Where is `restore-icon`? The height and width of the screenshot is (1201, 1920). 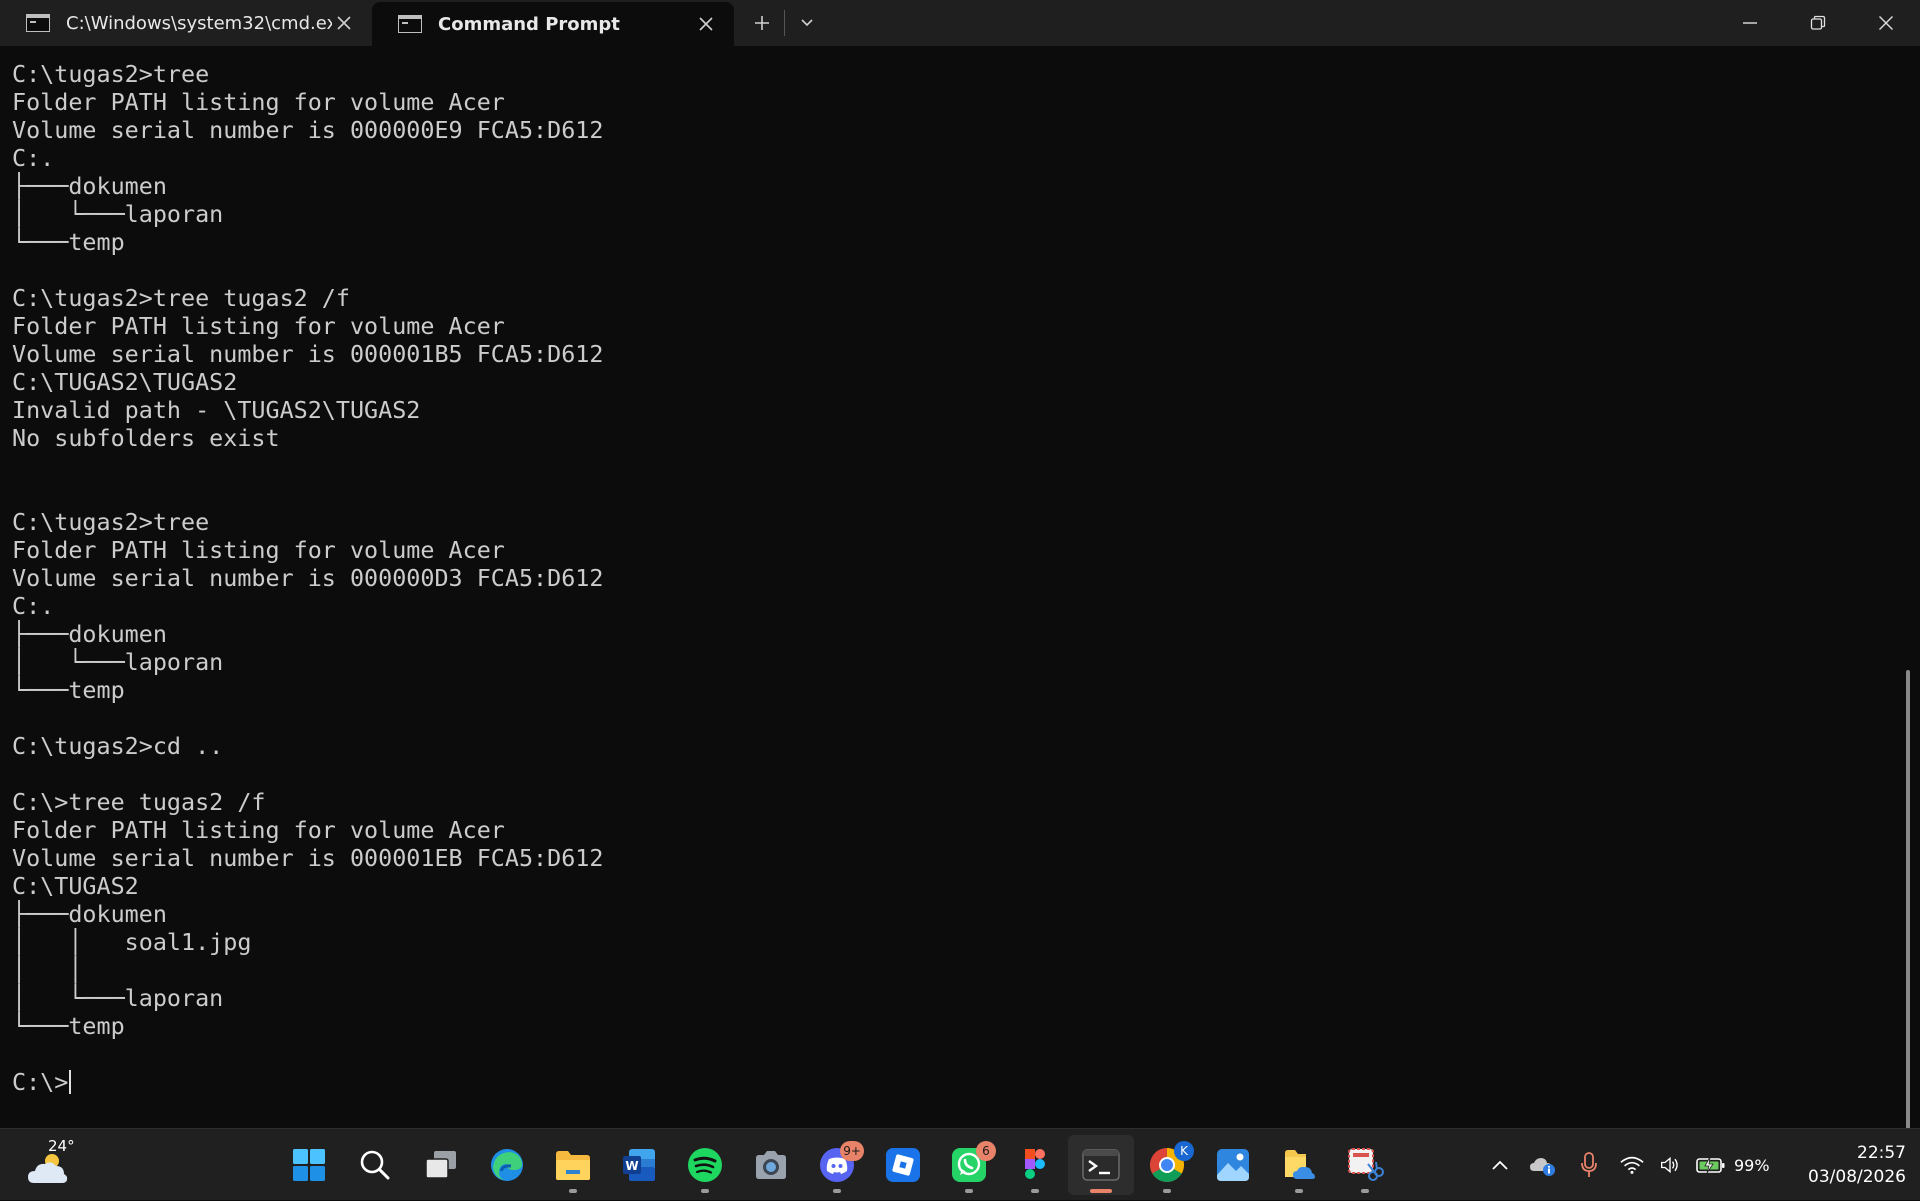
restore-icon is located at coordinates (1818, 22).